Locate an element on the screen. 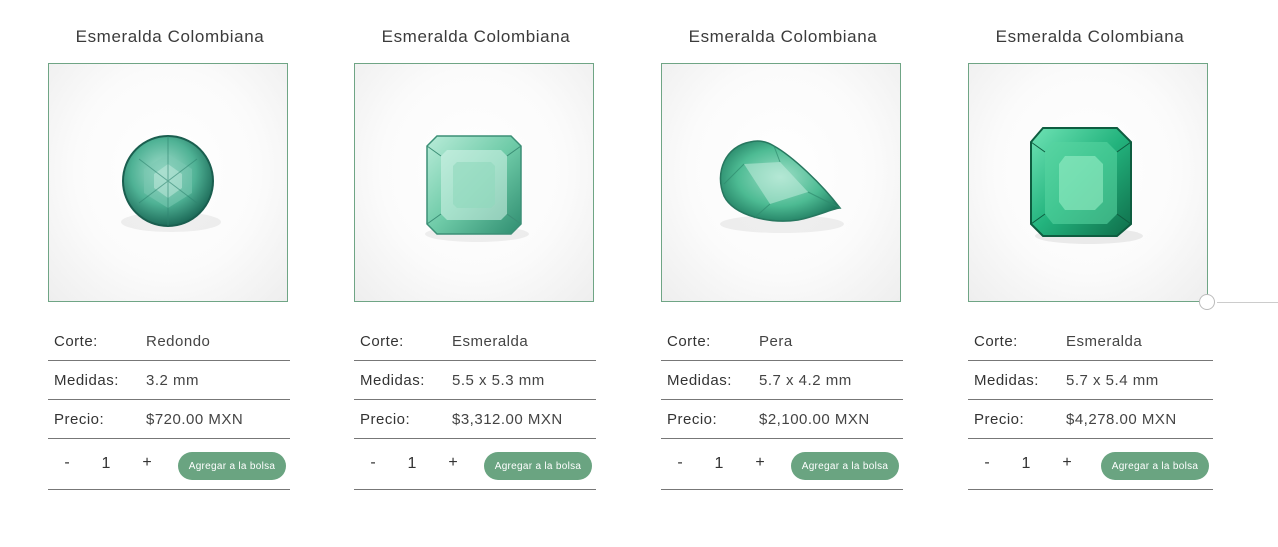  price-row: Precio: $4,278.00 MXN is located at coordinates (1090, 419).